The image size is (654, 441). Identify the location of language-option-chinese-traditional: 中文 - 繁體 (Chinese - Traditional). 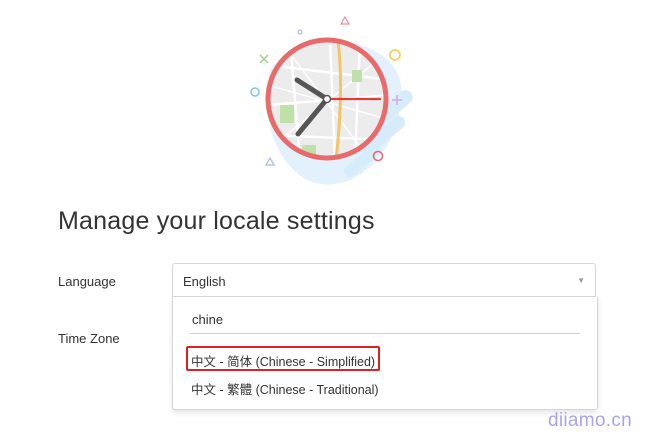
(285, 388).